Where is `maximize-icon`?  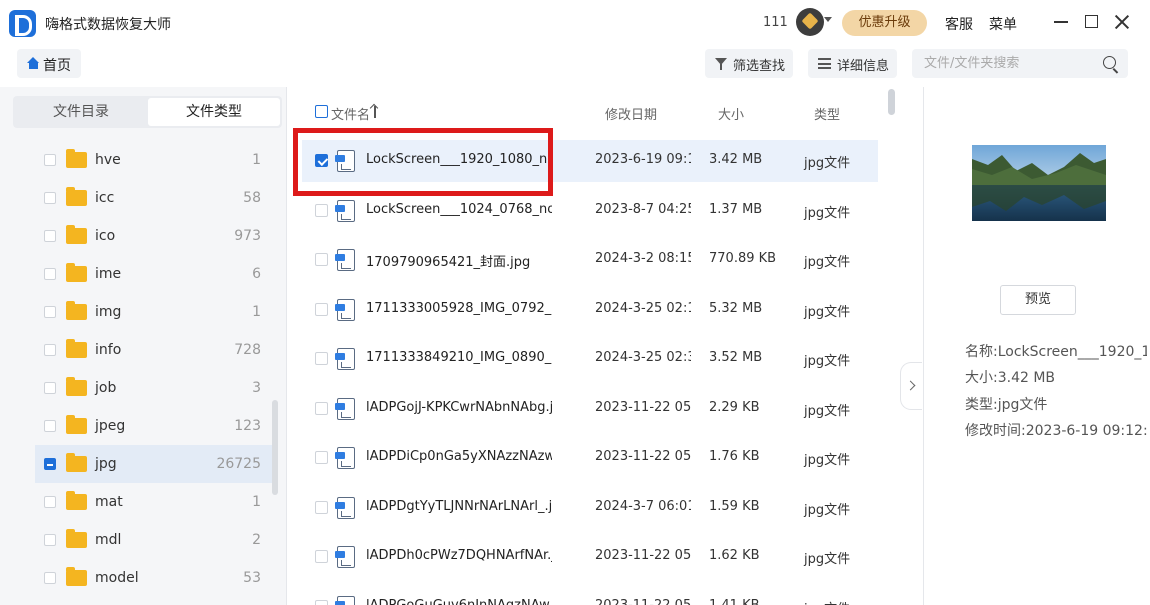 maximize-icon is located at coordinates (1091, 21).